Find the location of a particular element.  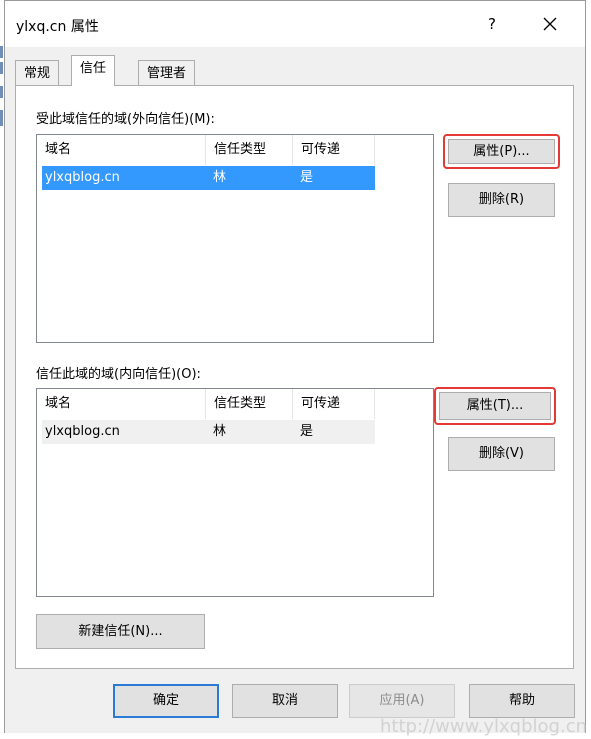

incoming-trusts-label: 信任此域的域(内向信任)(O): is located at coordinates (118, 374).